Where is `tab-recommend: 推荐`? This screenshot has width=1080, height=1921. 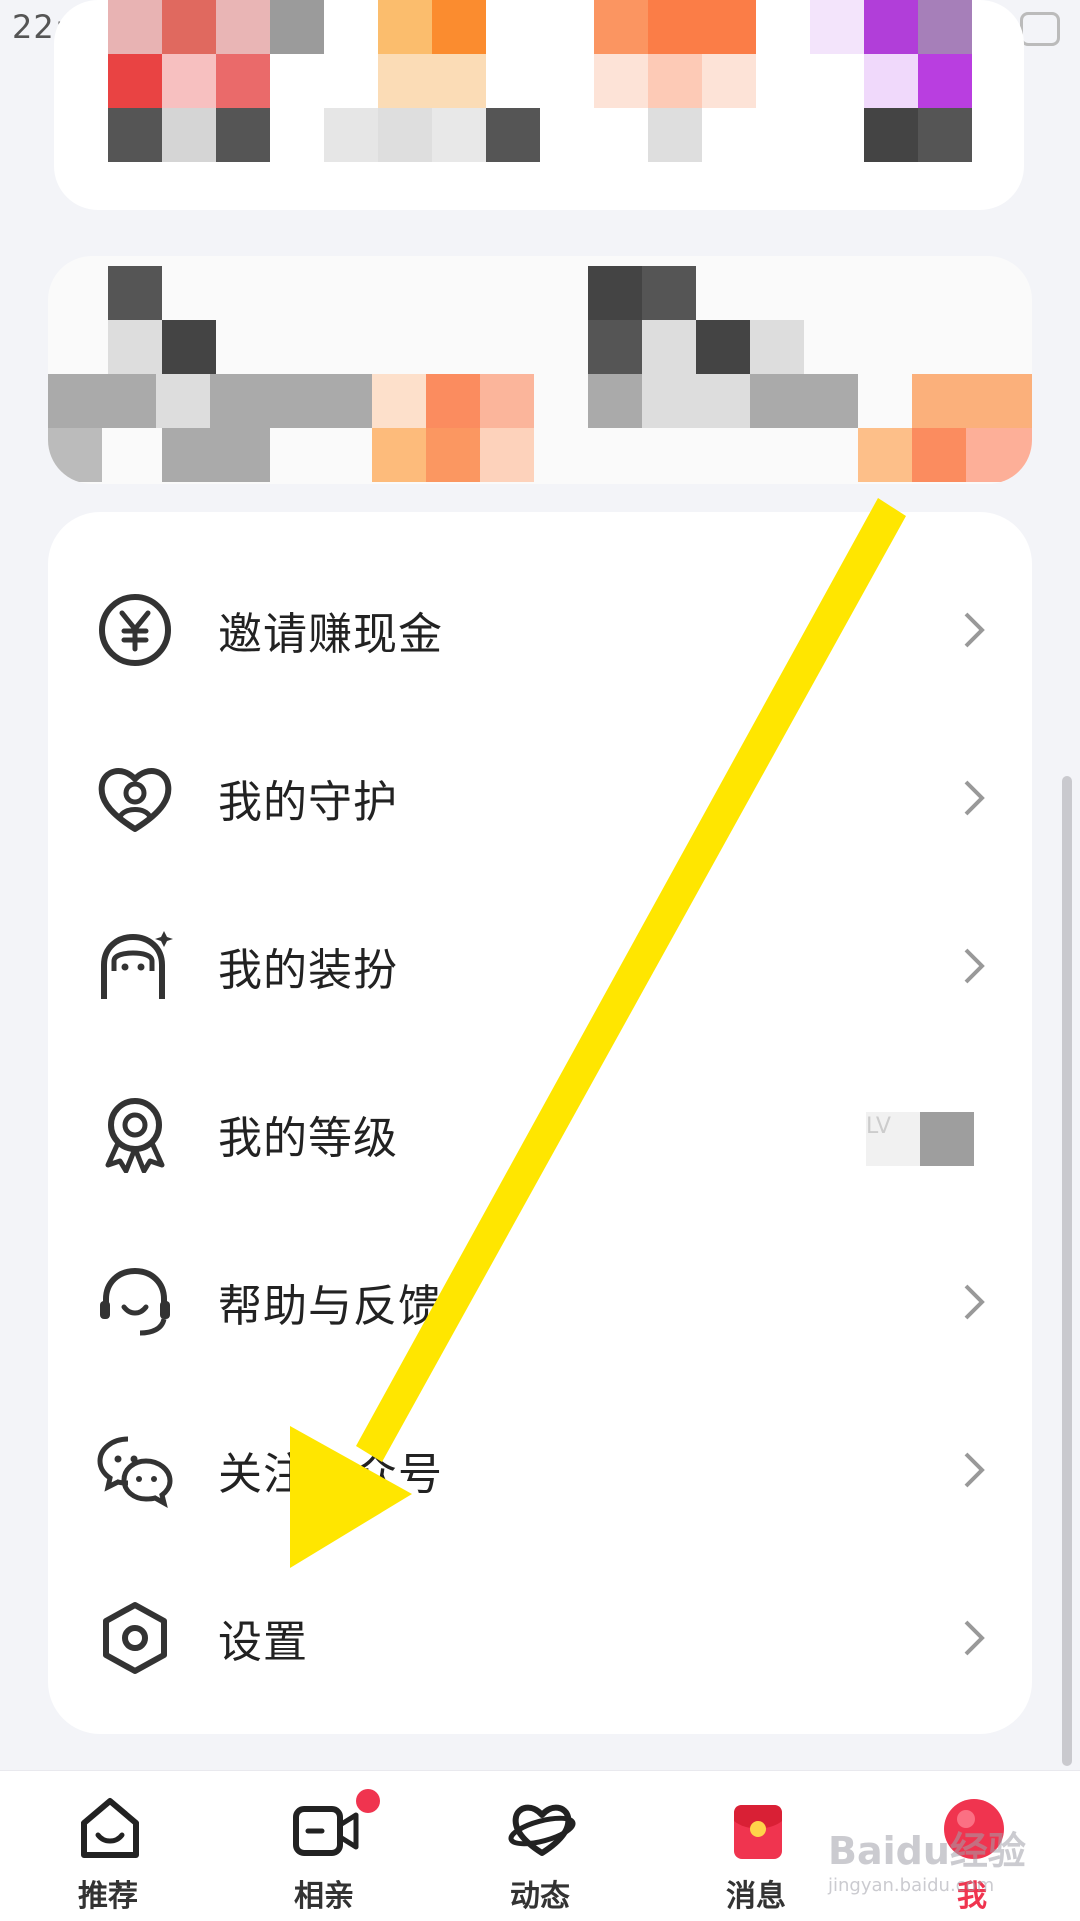 tab-recommend: 推荐 is located at coordinates (108, 1846).